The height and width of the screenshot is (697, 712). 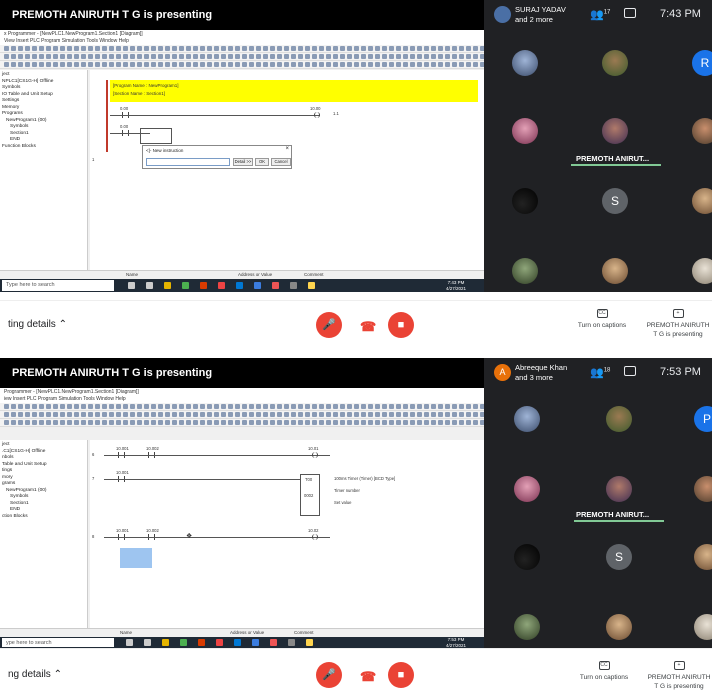 I want to click on hangup-button: ☎, so click(x=368, y=327).